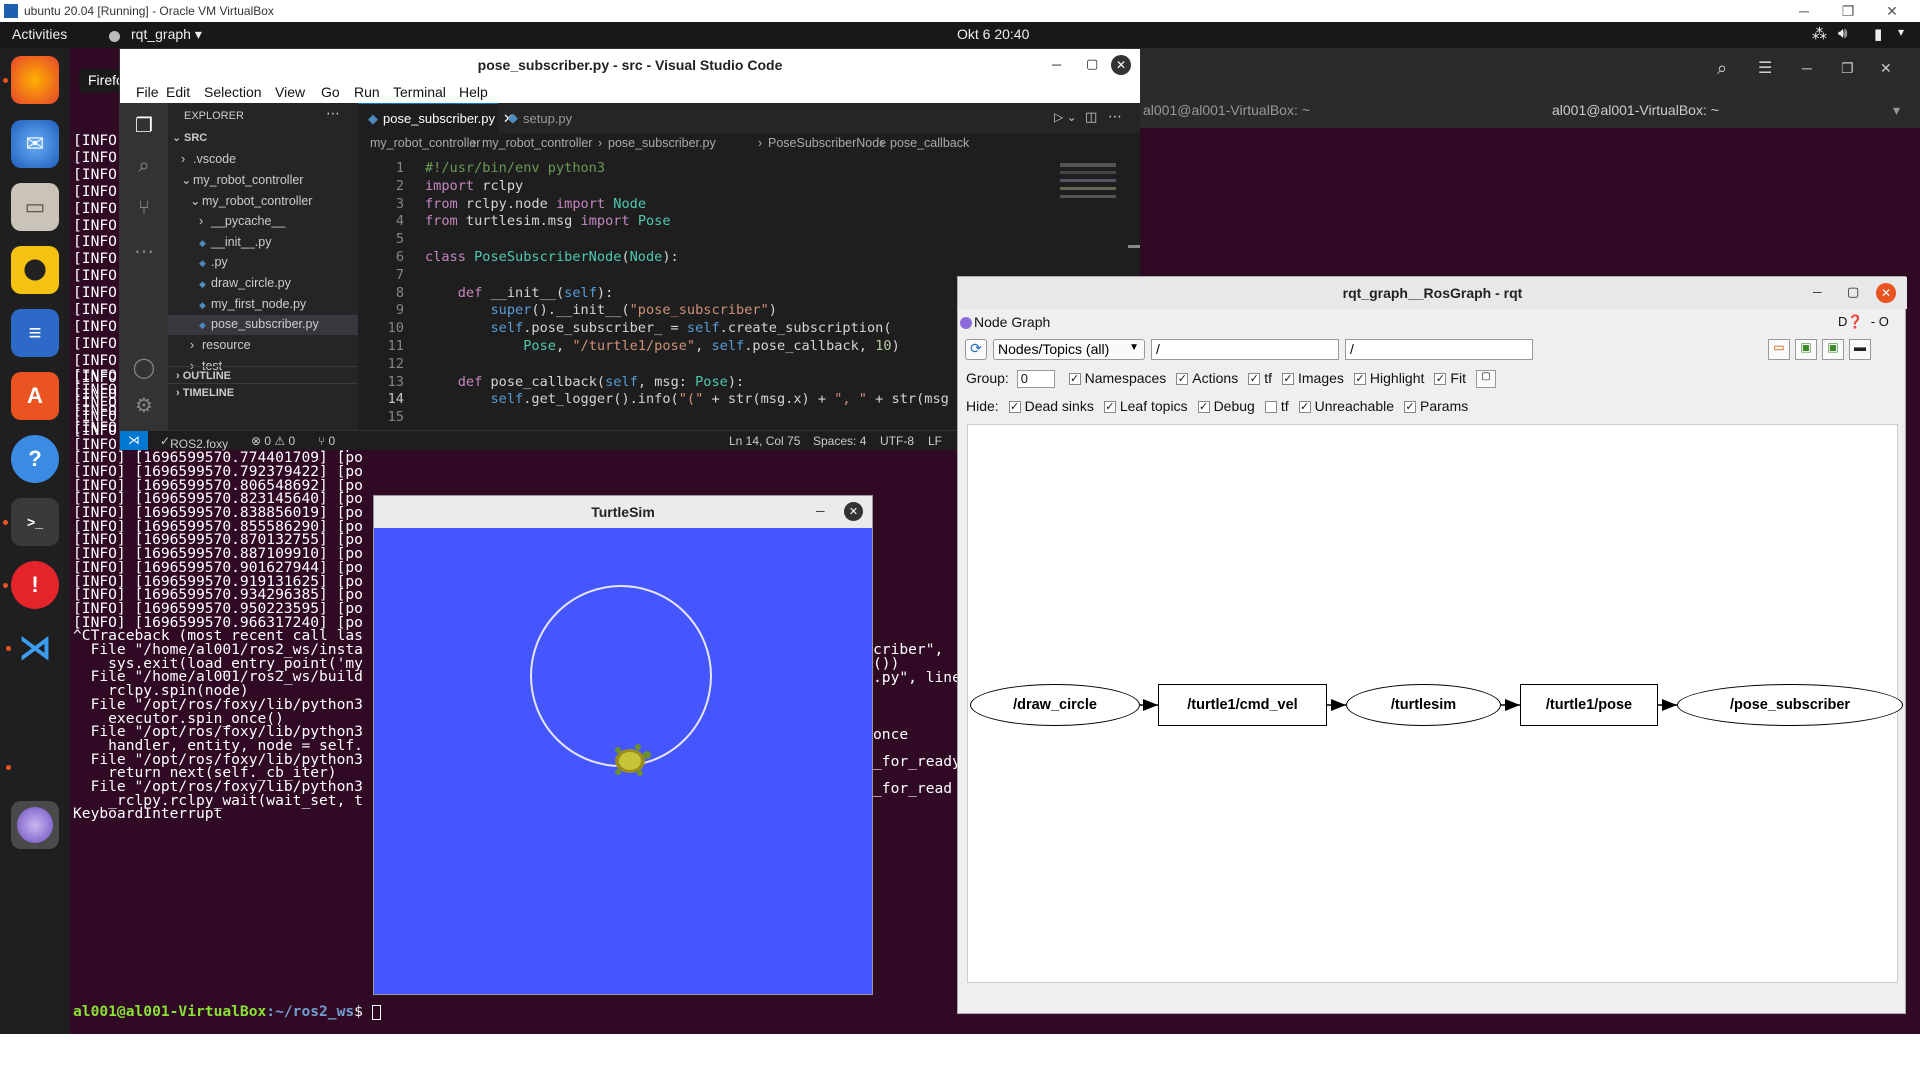 The height and width of the screenshot is (1074, 1920). What do you see at coordinates (1260, 378) in the screenshot?
I see `checkbox-tf: ✓ tf` at bounding box center [1260, 378].